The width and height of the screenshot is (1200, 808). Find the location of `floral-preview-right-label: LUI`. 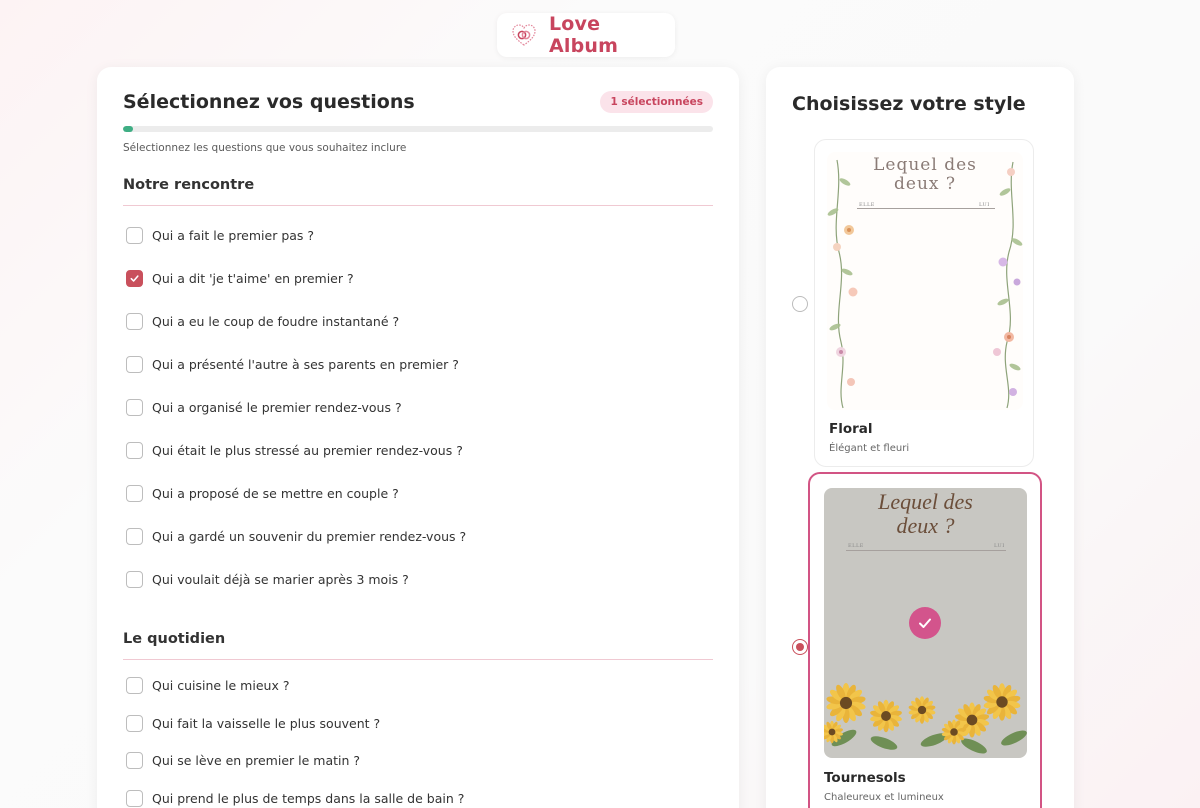

floral-preview-right-label: LUI is located at coordinates (984, 205).